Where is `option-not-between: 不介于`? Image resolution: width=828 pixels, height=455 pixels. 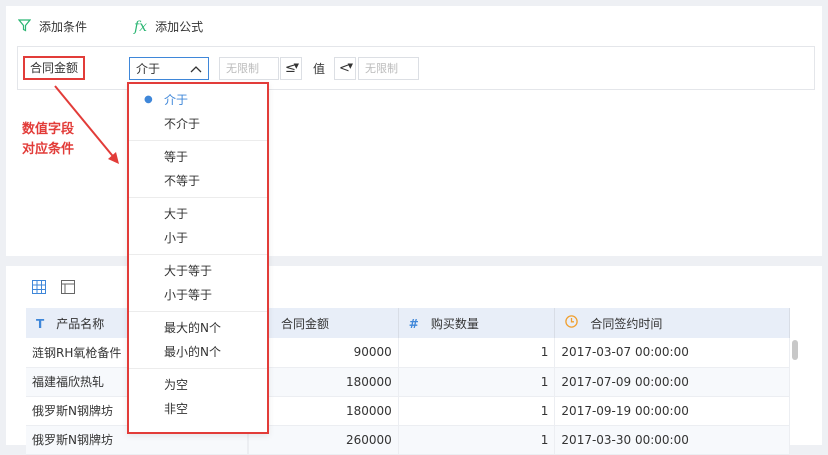
option-not-between: 不介于 is located at coordinates (198, 124).